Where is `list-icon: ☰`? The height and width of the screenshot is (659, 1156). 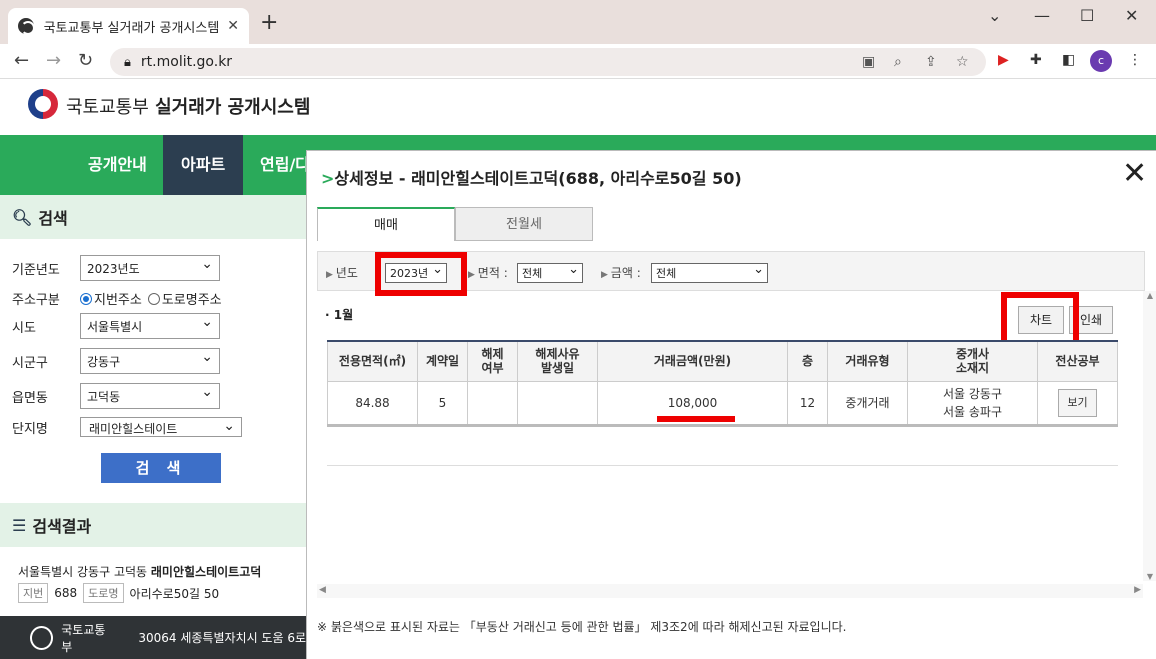 list-icon: ☰ is located at coordinates (19, 525).